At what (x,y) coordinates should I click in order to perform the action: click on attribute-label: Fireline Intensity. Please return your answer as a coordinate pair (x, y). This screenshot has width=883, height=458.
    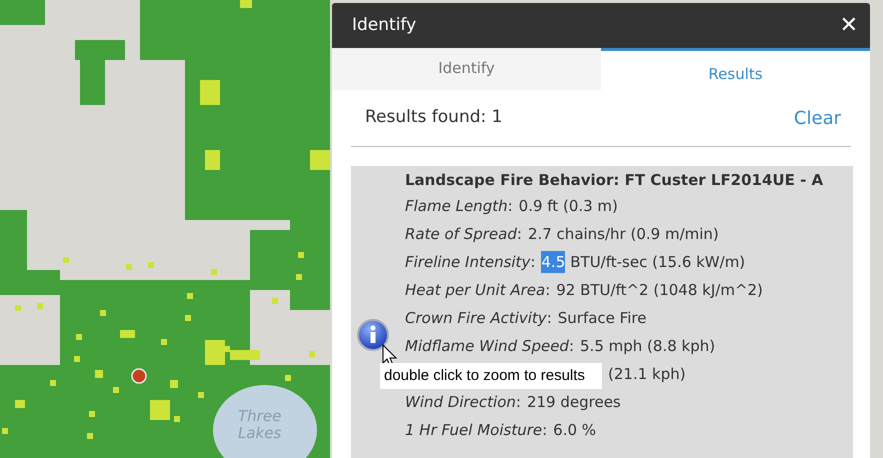
    Looking at the image, I should click on (467, 262).